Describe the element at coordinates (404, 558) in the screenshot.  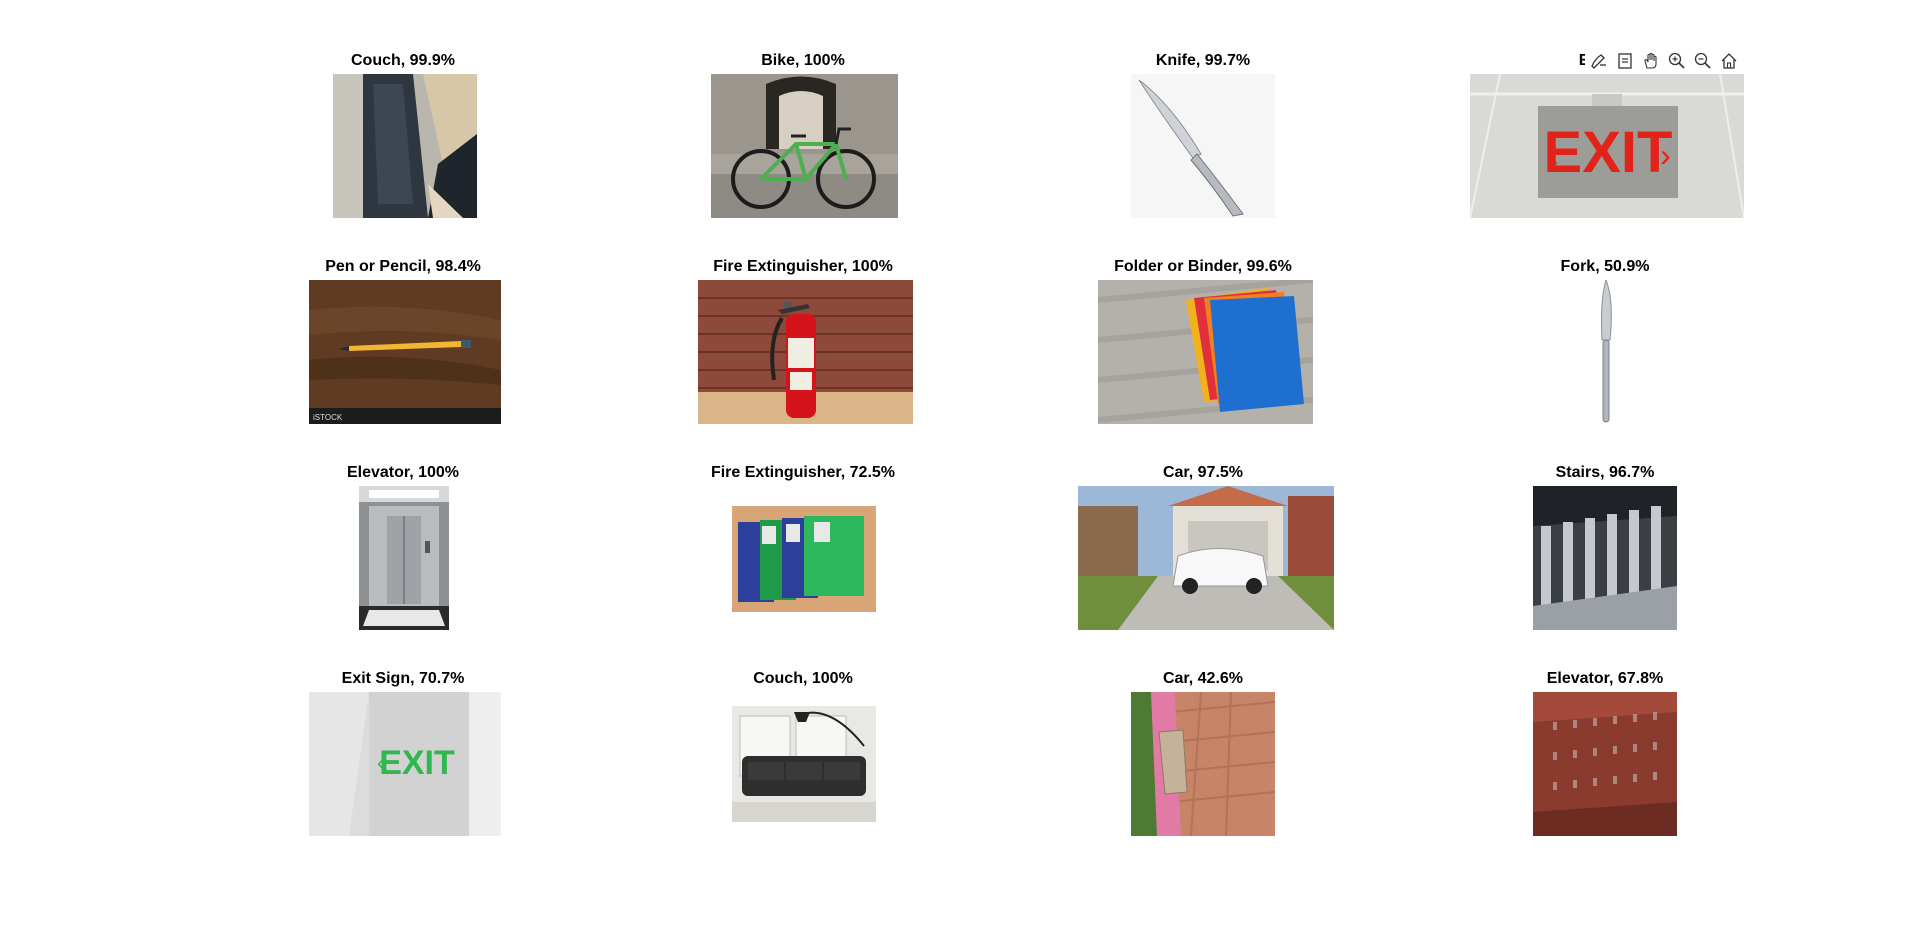
I see `elevator-photo` at that location.